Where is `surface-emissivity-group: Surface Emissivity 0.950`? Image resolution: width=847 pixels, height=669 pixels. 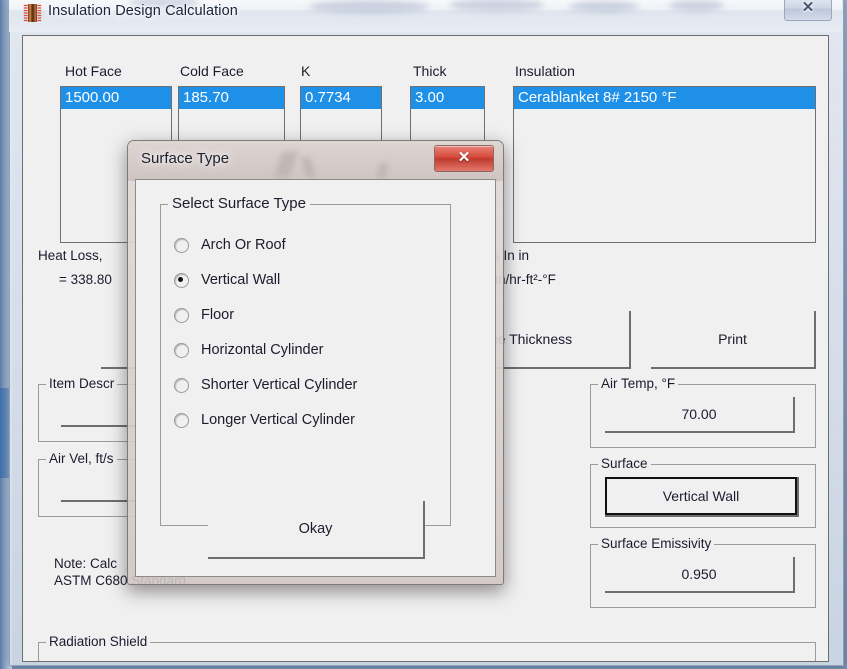 surface-emissivity-group: Surface Emissivity 0.950 is located at coordinates (703, 572).